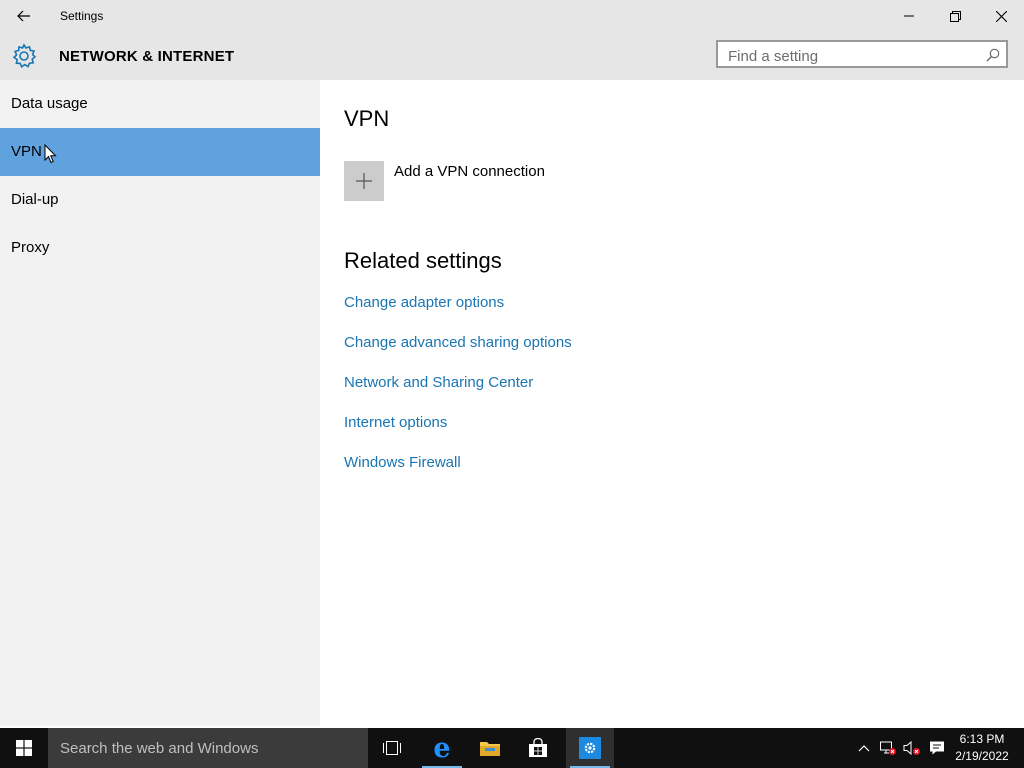 The height and width of the screenshot is (768, 1024). What do you see at coordinates (423, 260) in the screenshot?
I see `related-settings-heading: Related settings` at bounding box center [423, 260].